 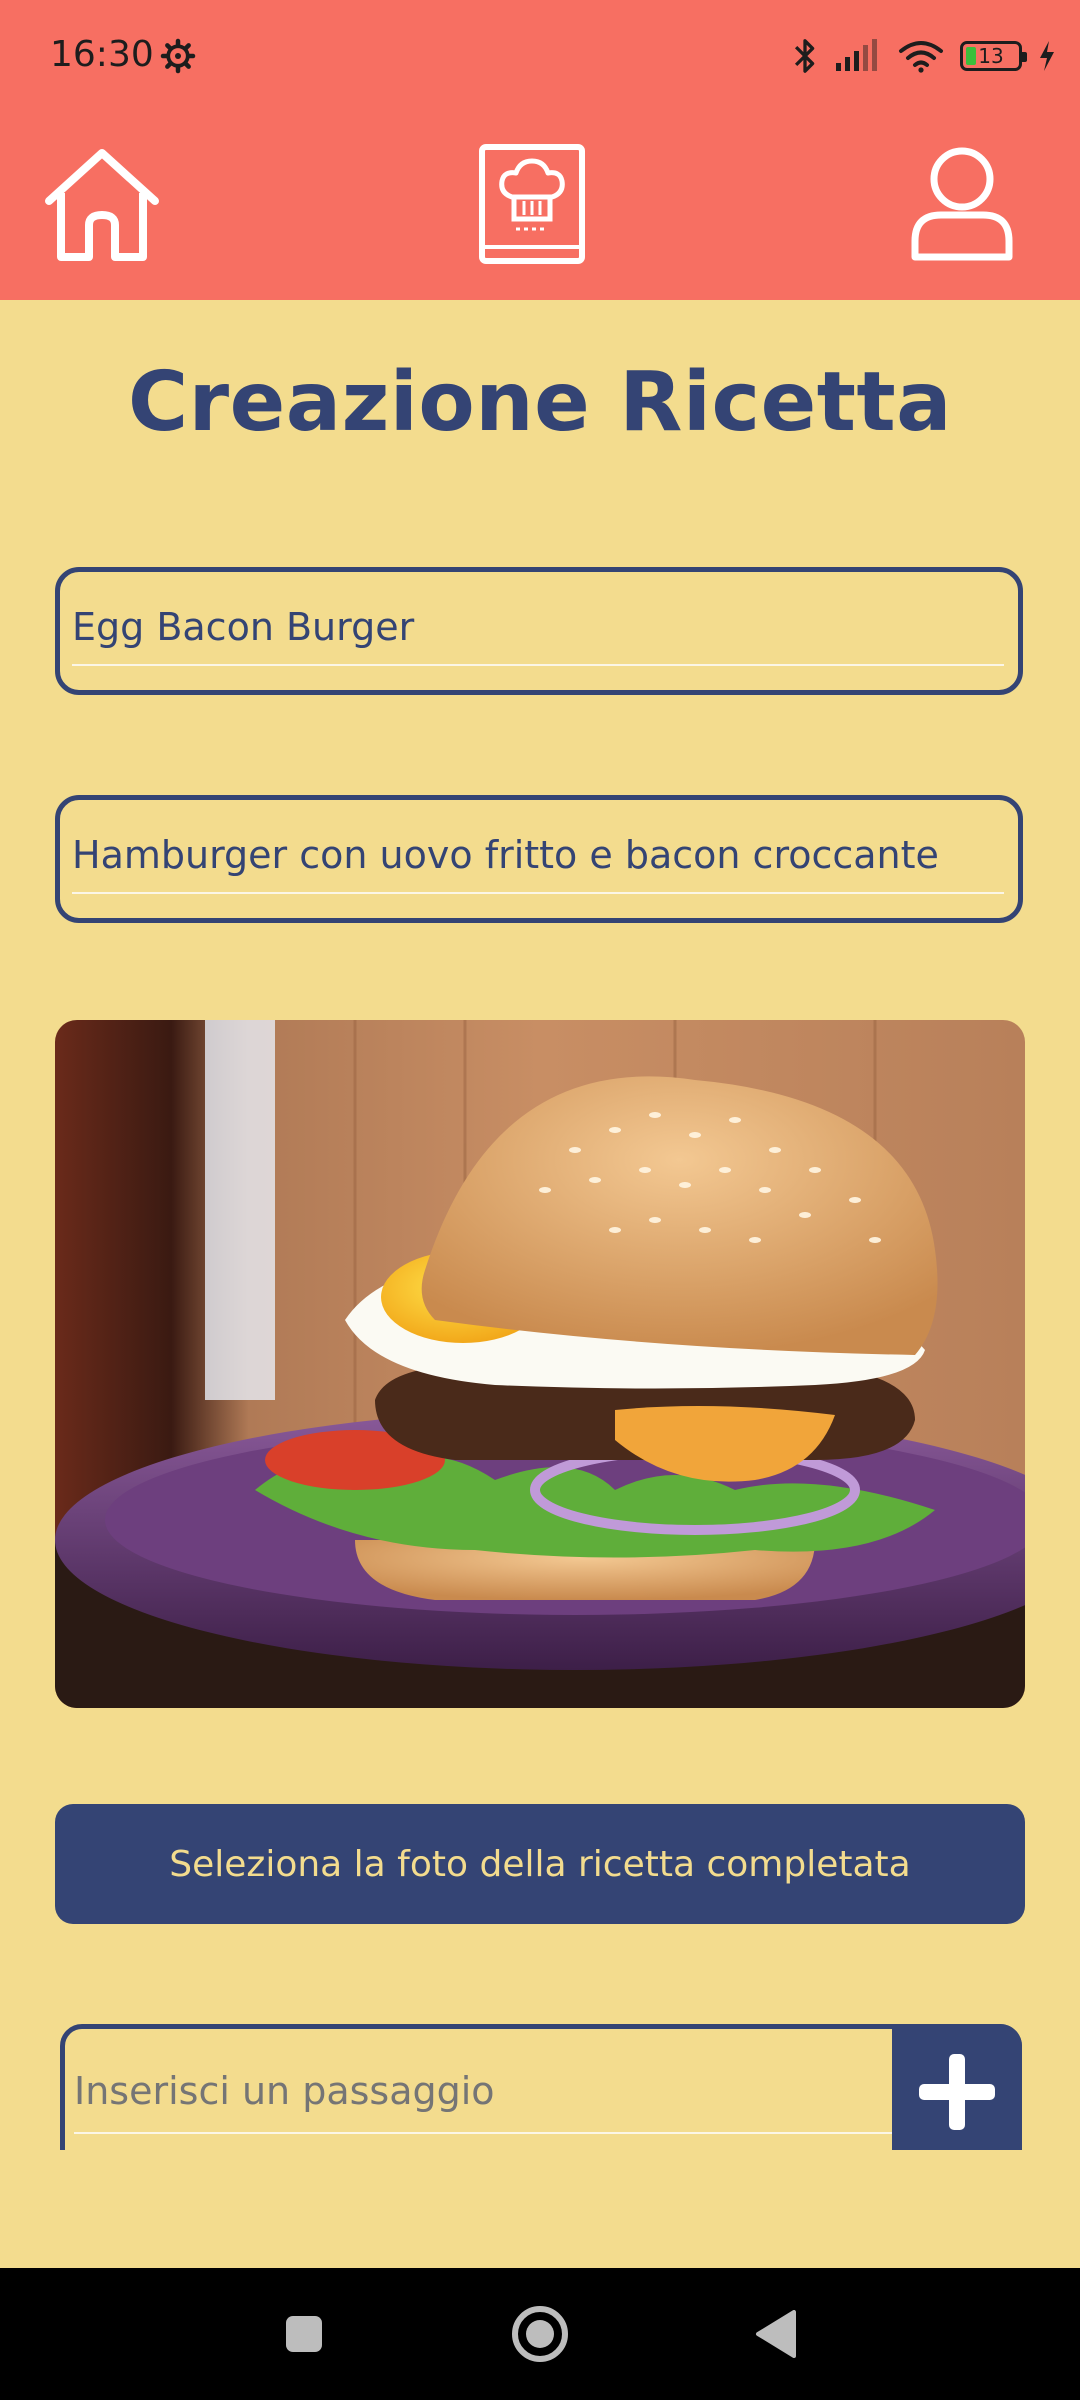 What do you see at coordinates (991, 56) in the screenshot?
I see `battery-level: 13` at bounding box center [991, 56].